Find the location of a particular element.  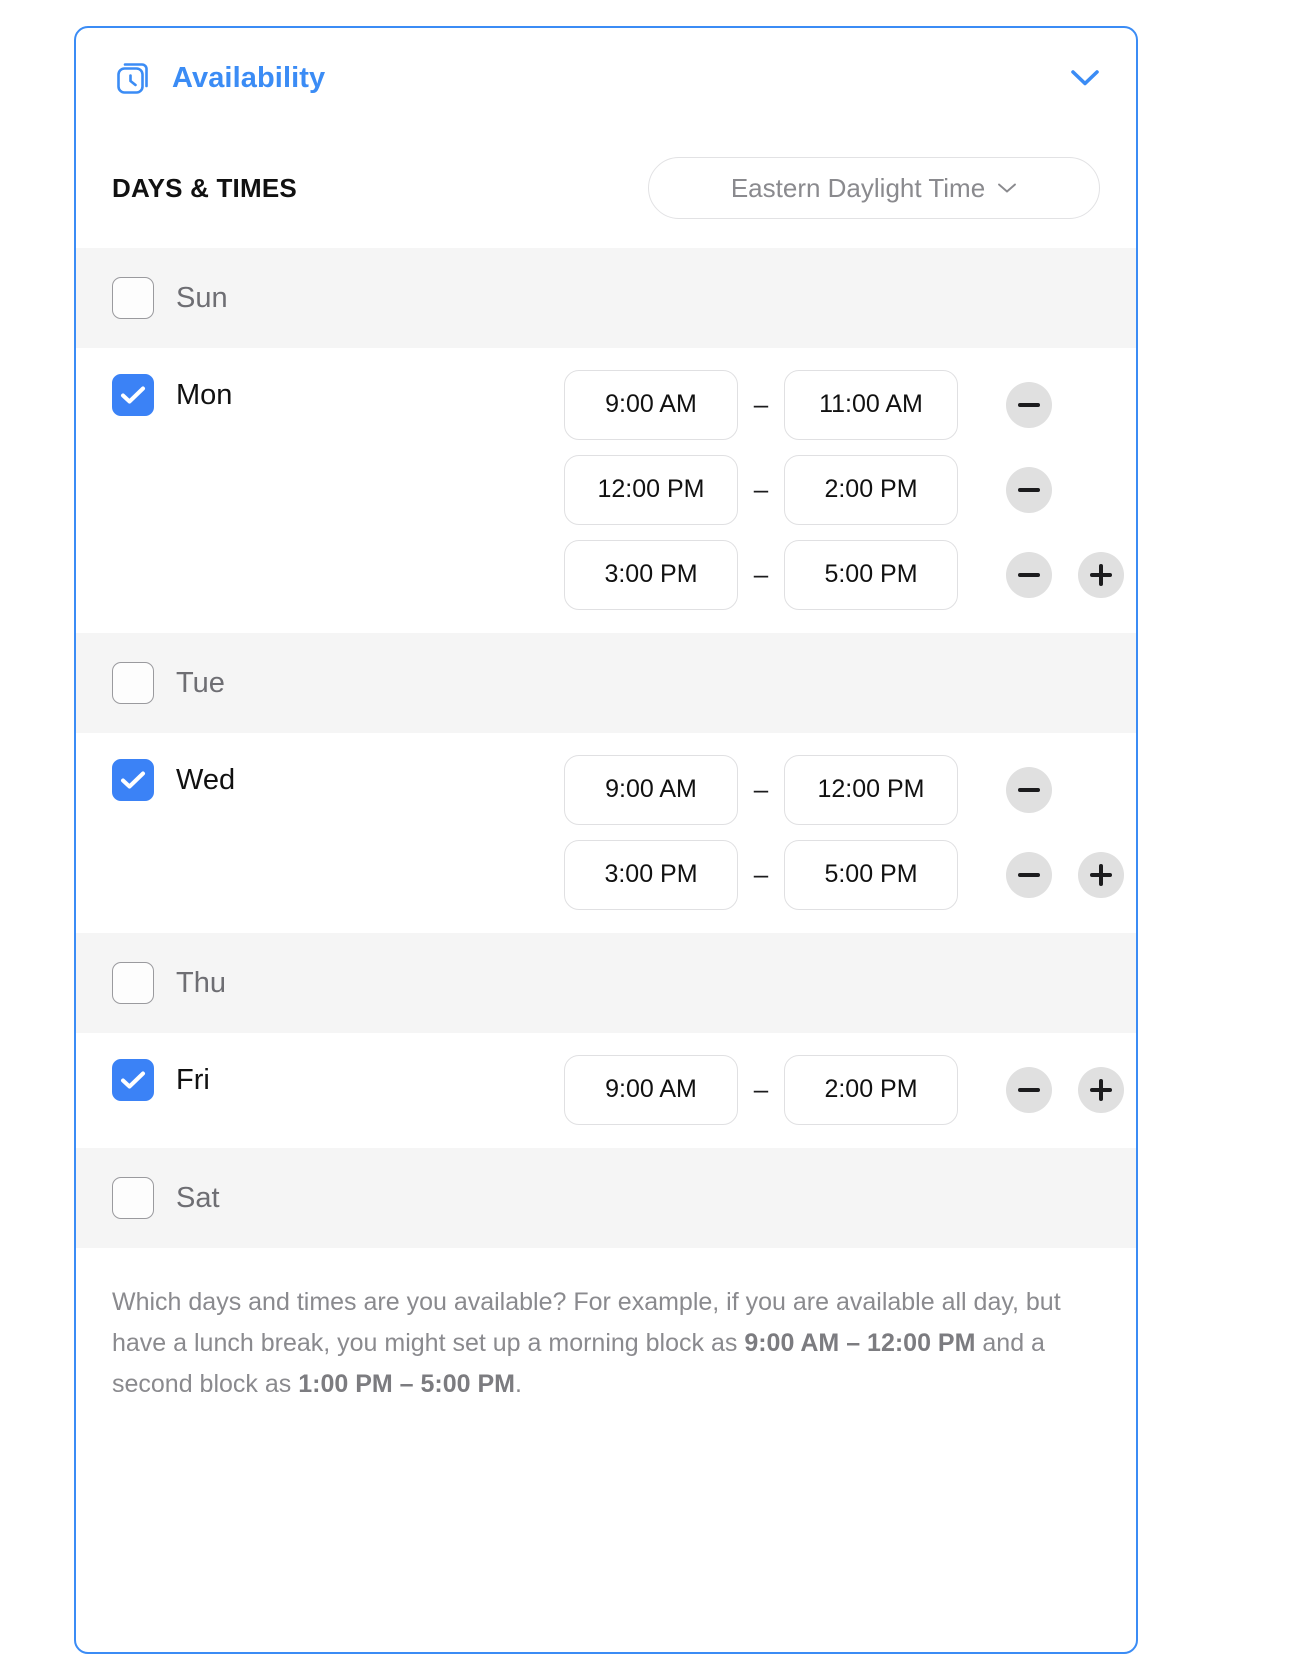

day-label: Tue is located at coordinates (200, 683).